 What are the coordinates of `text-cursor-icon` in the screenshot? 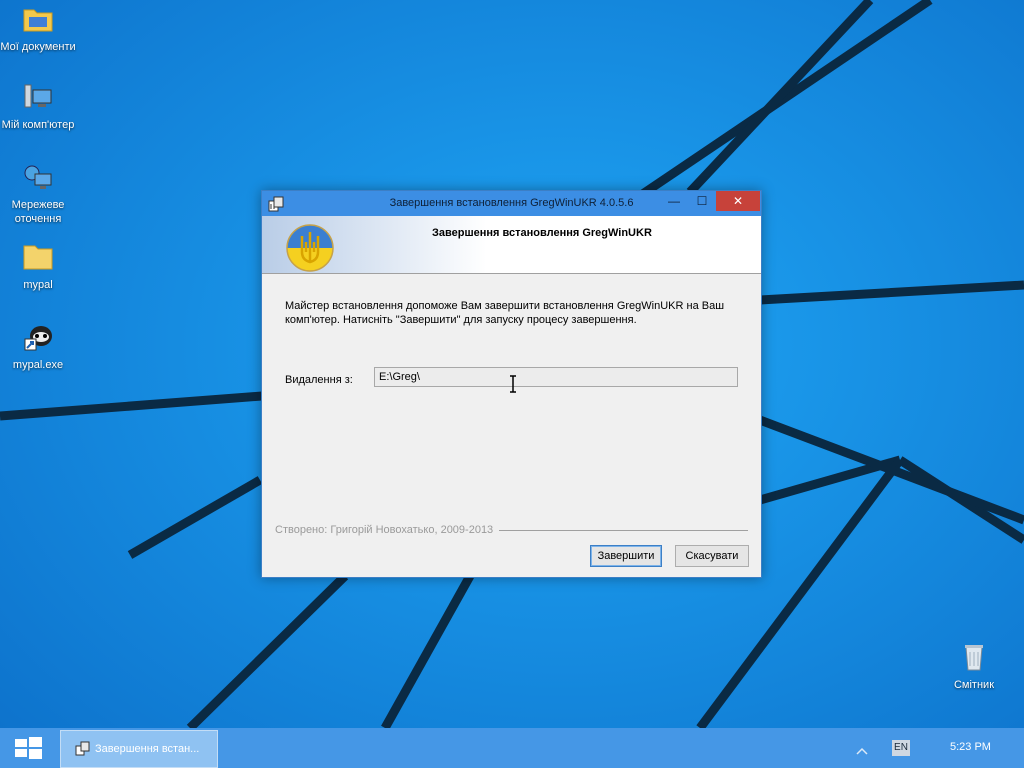 It's located at (513, 384).